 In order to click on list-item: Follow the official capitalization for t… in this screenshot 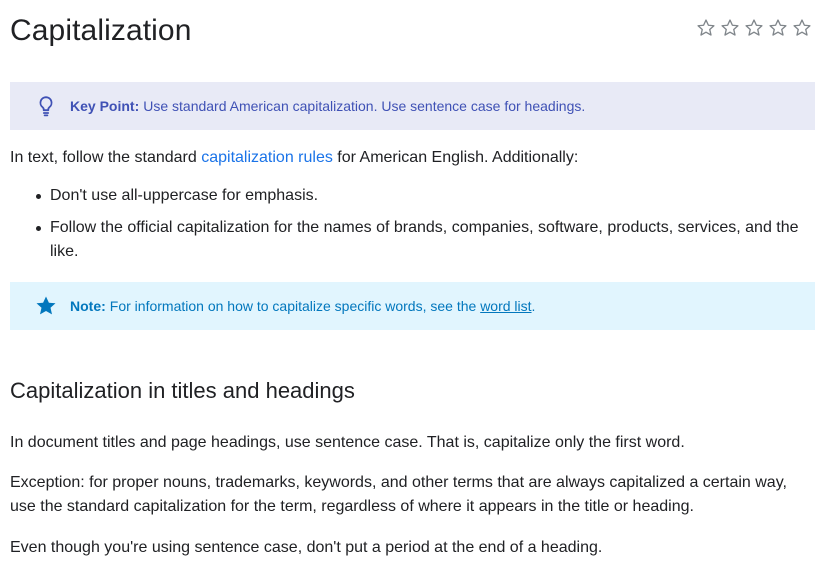, I will do `click(410, 240)`.